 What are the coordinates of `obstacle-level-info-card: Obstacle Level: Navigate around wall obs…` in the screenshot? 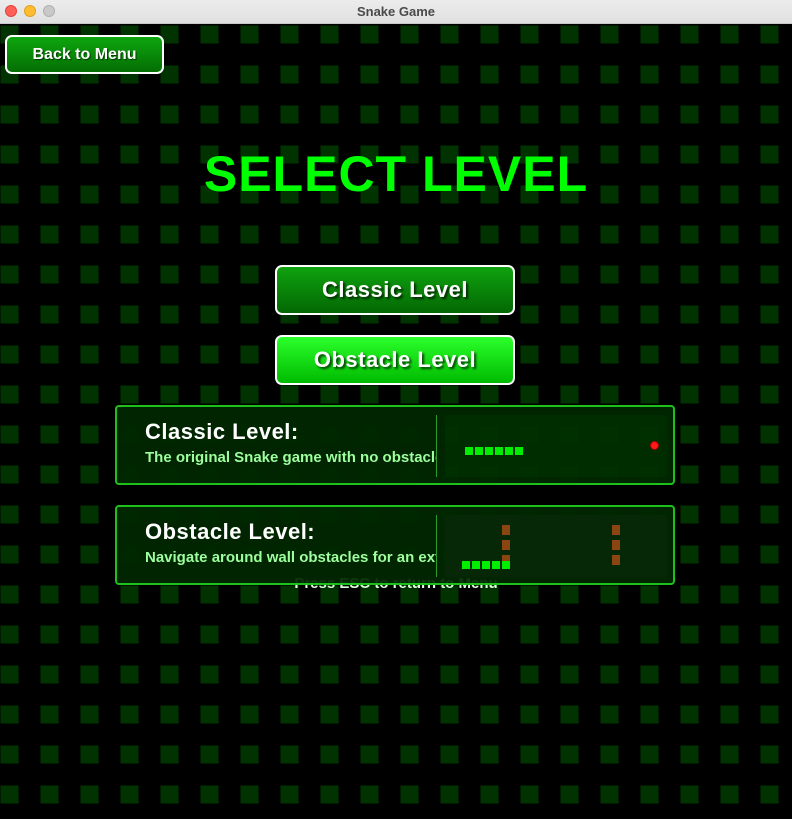 It's located at (395, 545).